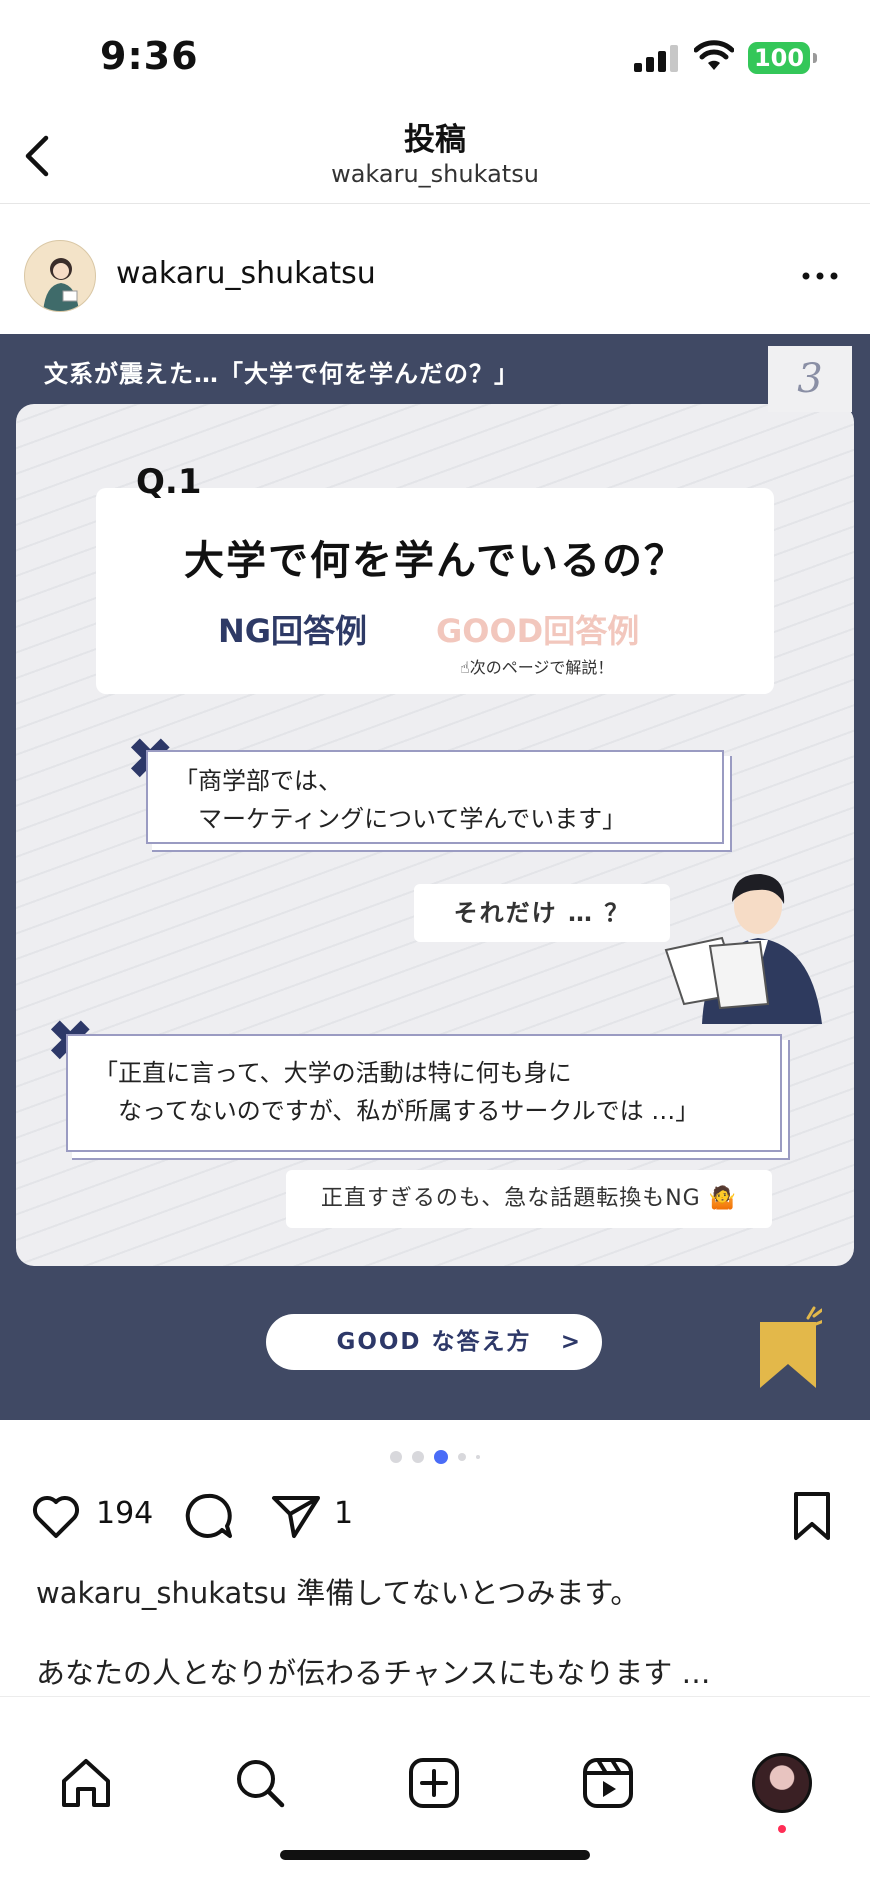 The height and width of the screenshot is (1882, 870). What do you see at coordinates (538, 631) in the screenshot?
I see `good-answer-label: GOOD回答例` at bounding box center [538, 631].